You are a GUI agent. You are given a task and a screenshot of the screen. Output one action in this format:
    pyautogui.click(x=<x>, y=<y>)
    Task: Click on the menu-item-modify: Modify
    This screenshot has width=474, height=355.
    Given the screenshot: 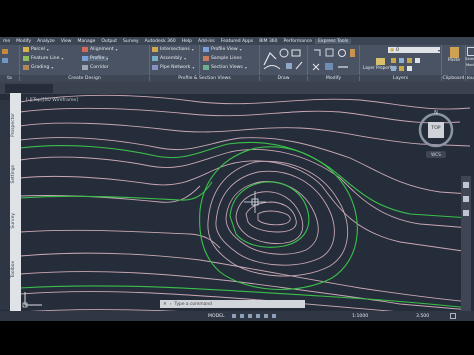 What is the action you would take?
    pyautogui.click(x=23, y=41)
    